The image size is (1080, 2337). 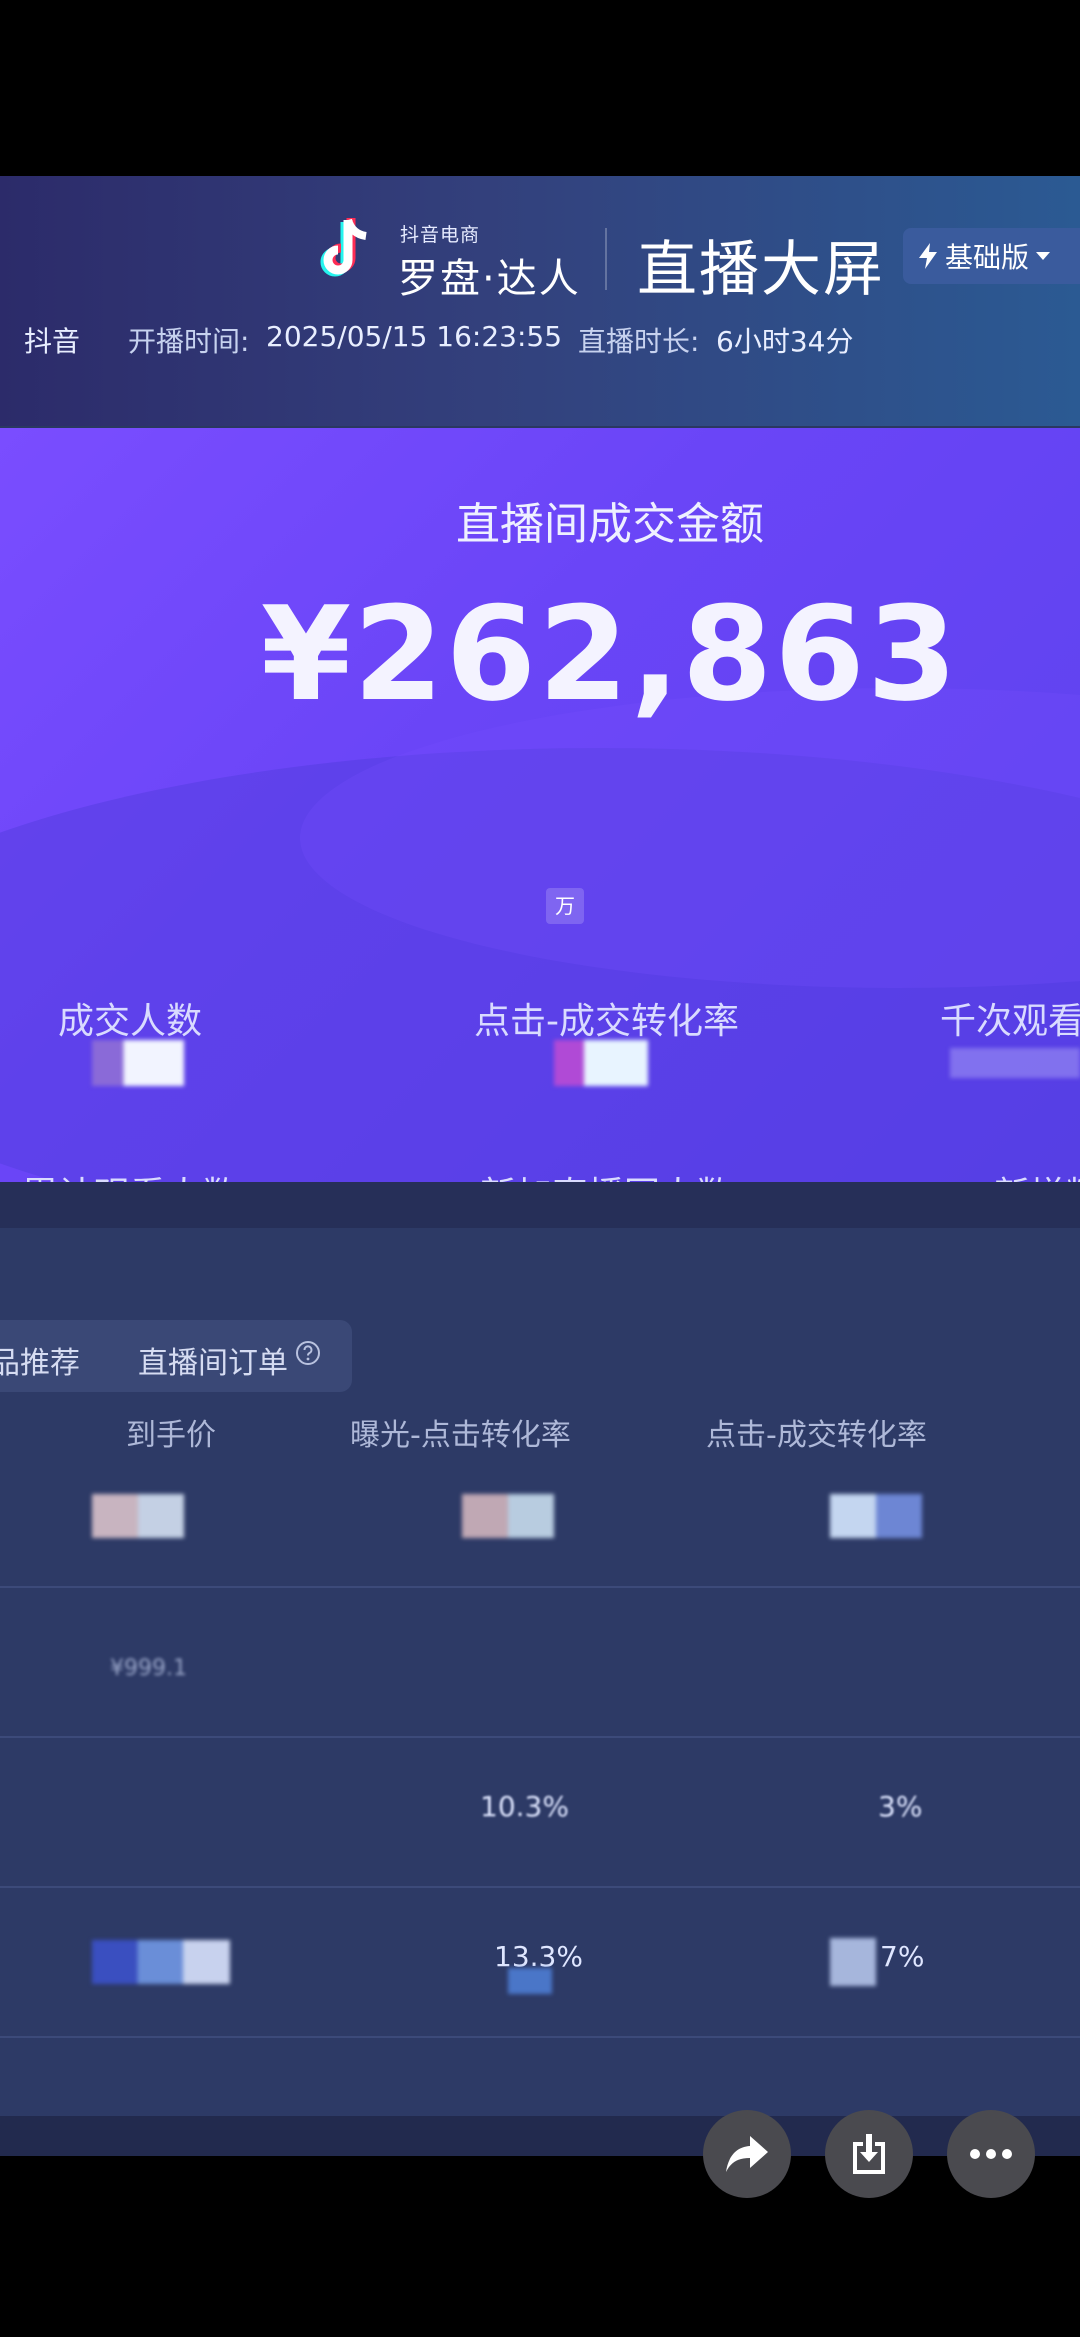 What do you see at coordinates (1043, 256) in the screenshot?
I see `caret-down-icon` at bounding box center [1043, 256].